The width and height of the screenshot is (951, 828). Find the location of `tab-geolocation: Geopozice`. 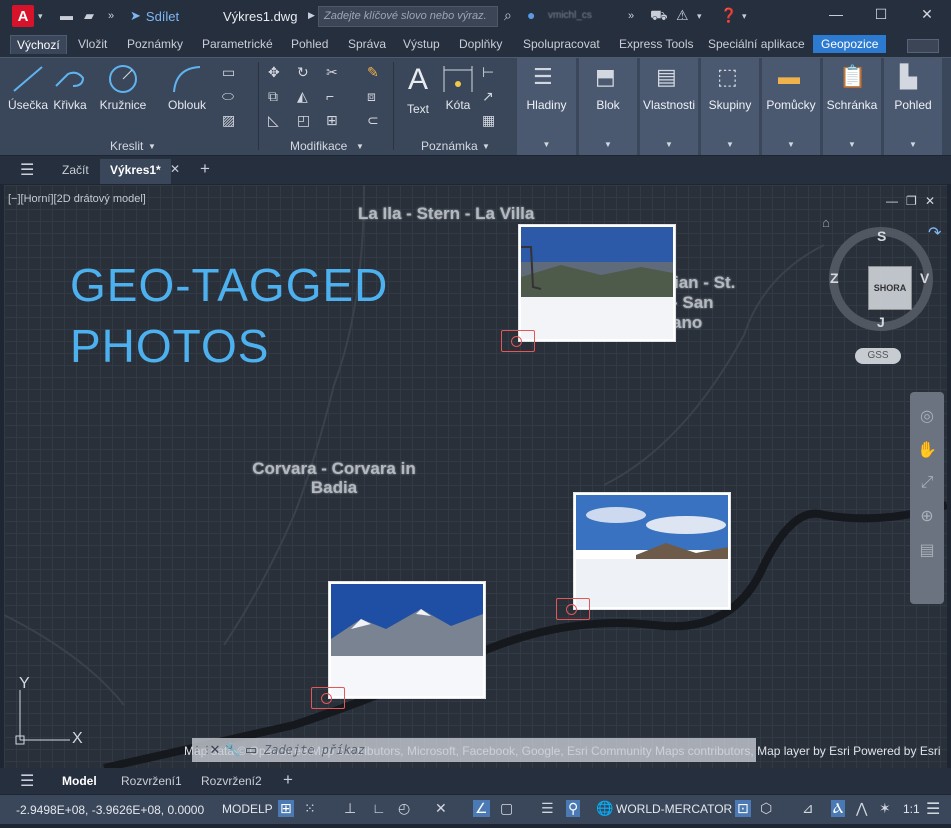

tab-geolocation: Geopozice is located at coordinates (850, 44).